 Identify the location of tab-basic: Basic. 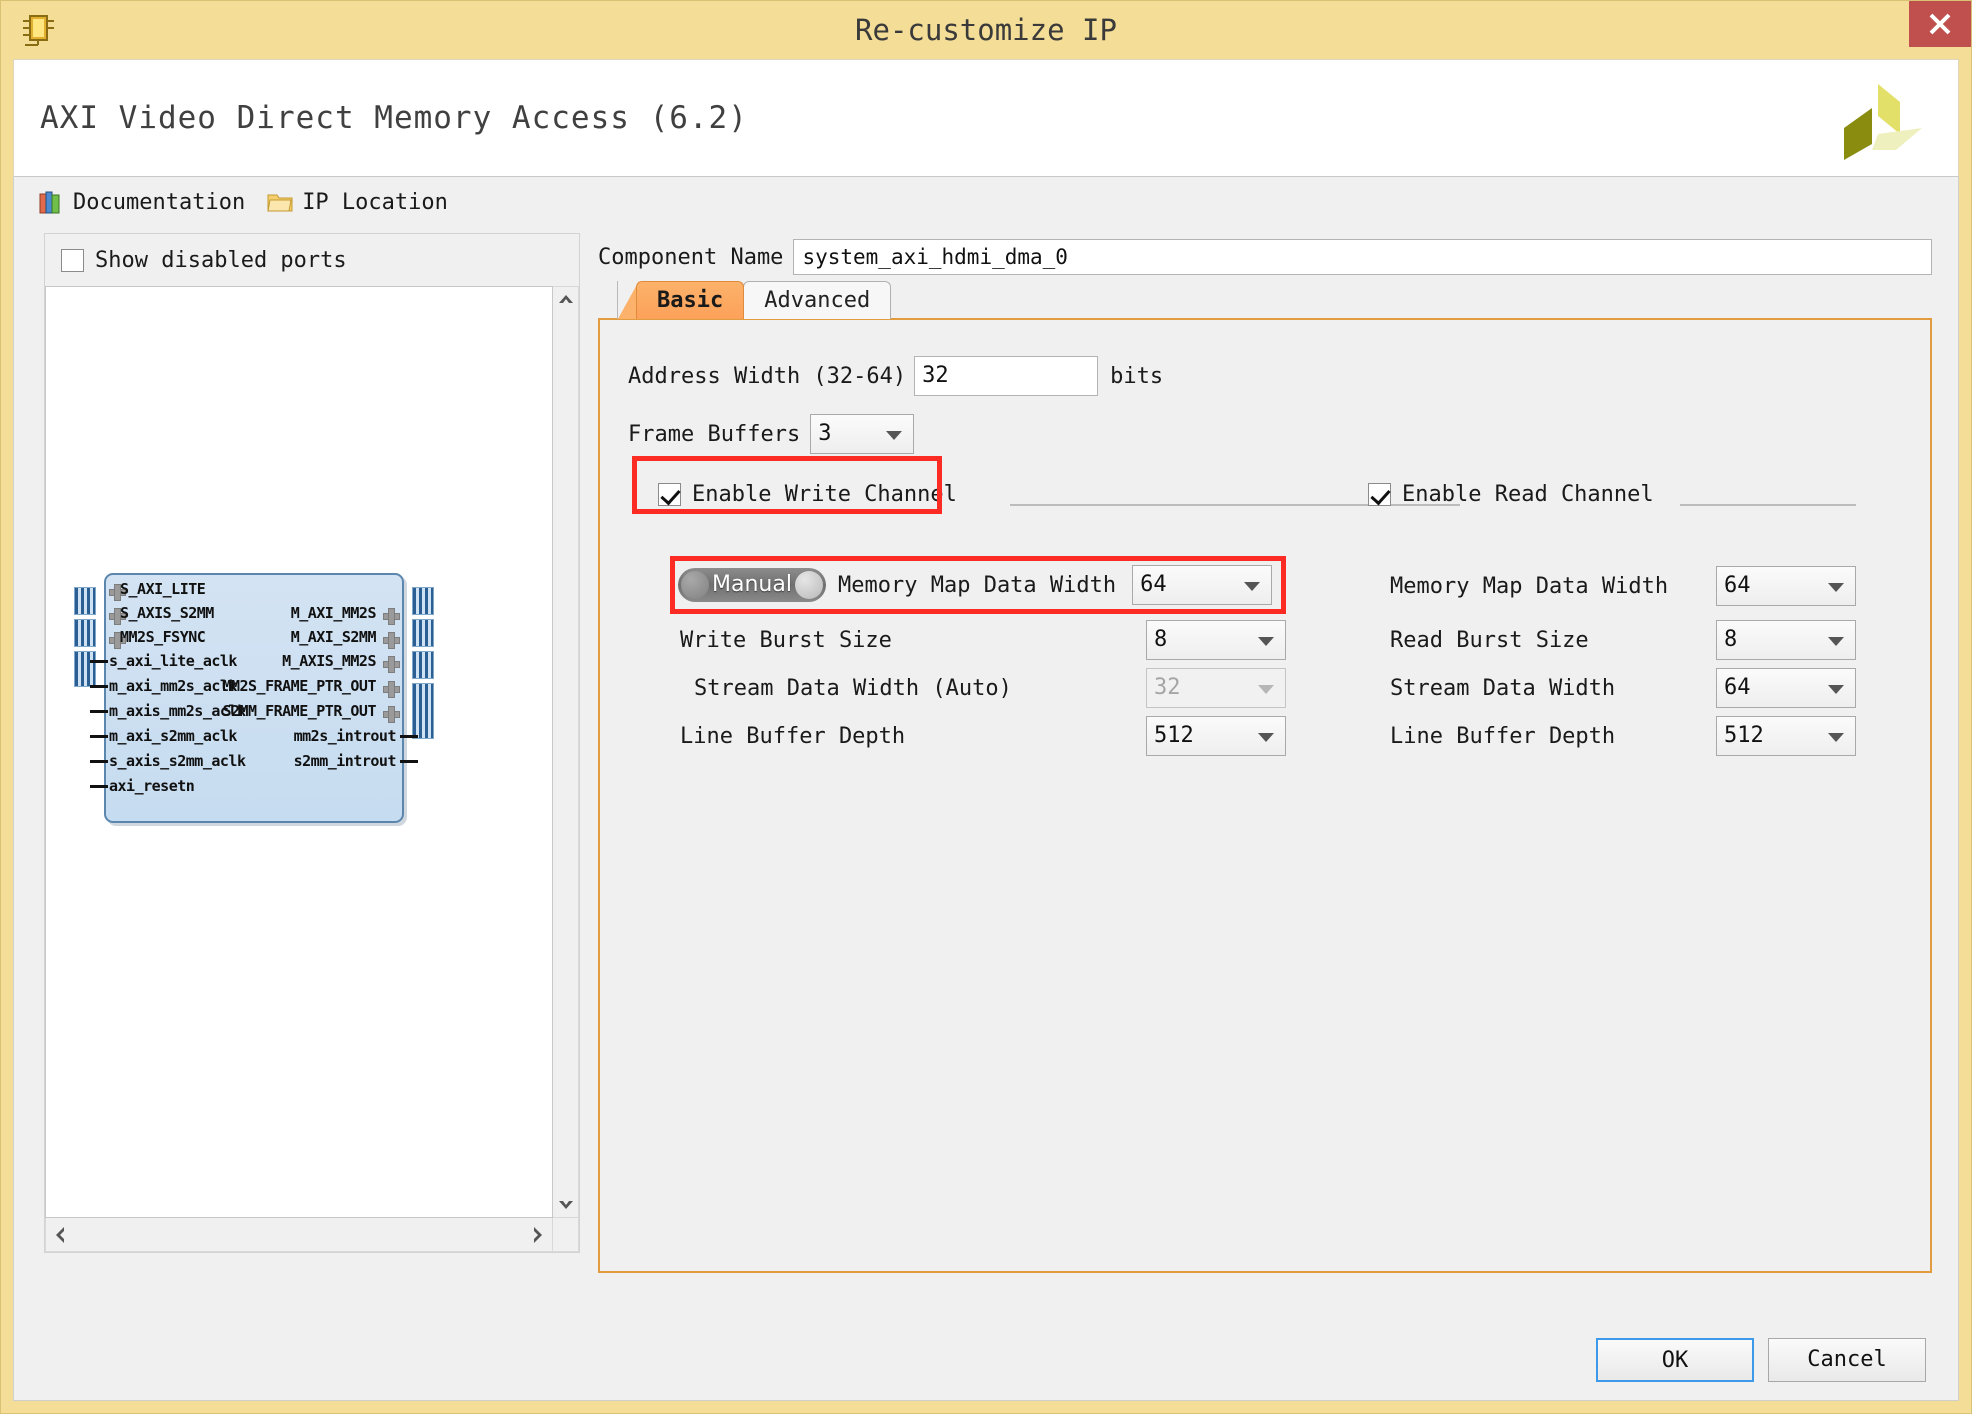
(690, 300).